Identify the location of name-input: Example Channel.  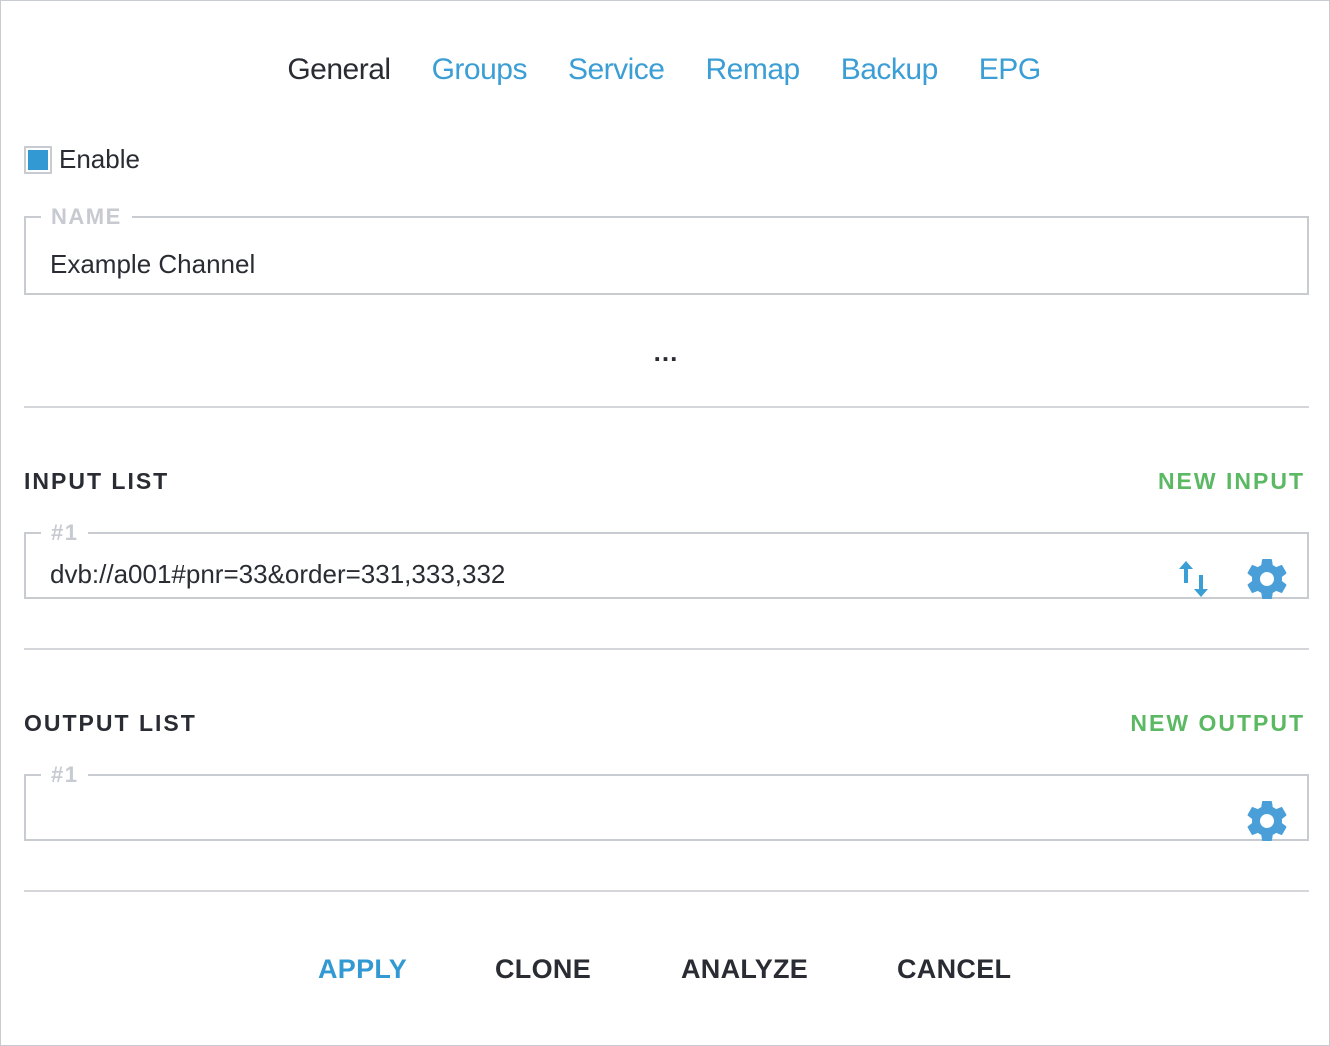
(152, 264).